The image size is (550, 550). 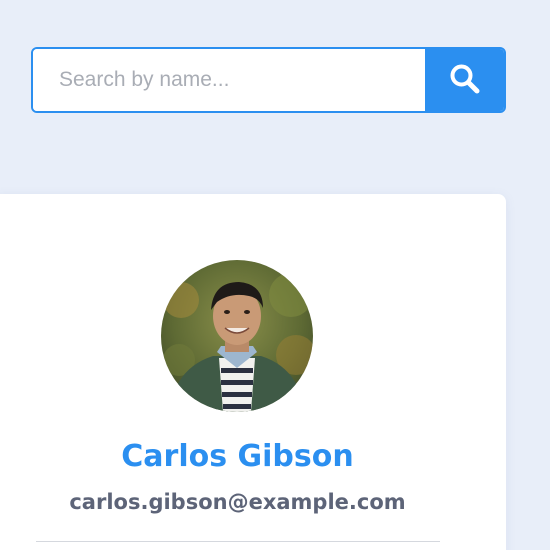 I want to click on user-name: Carlos Gibson, so click(x=237, y=456).